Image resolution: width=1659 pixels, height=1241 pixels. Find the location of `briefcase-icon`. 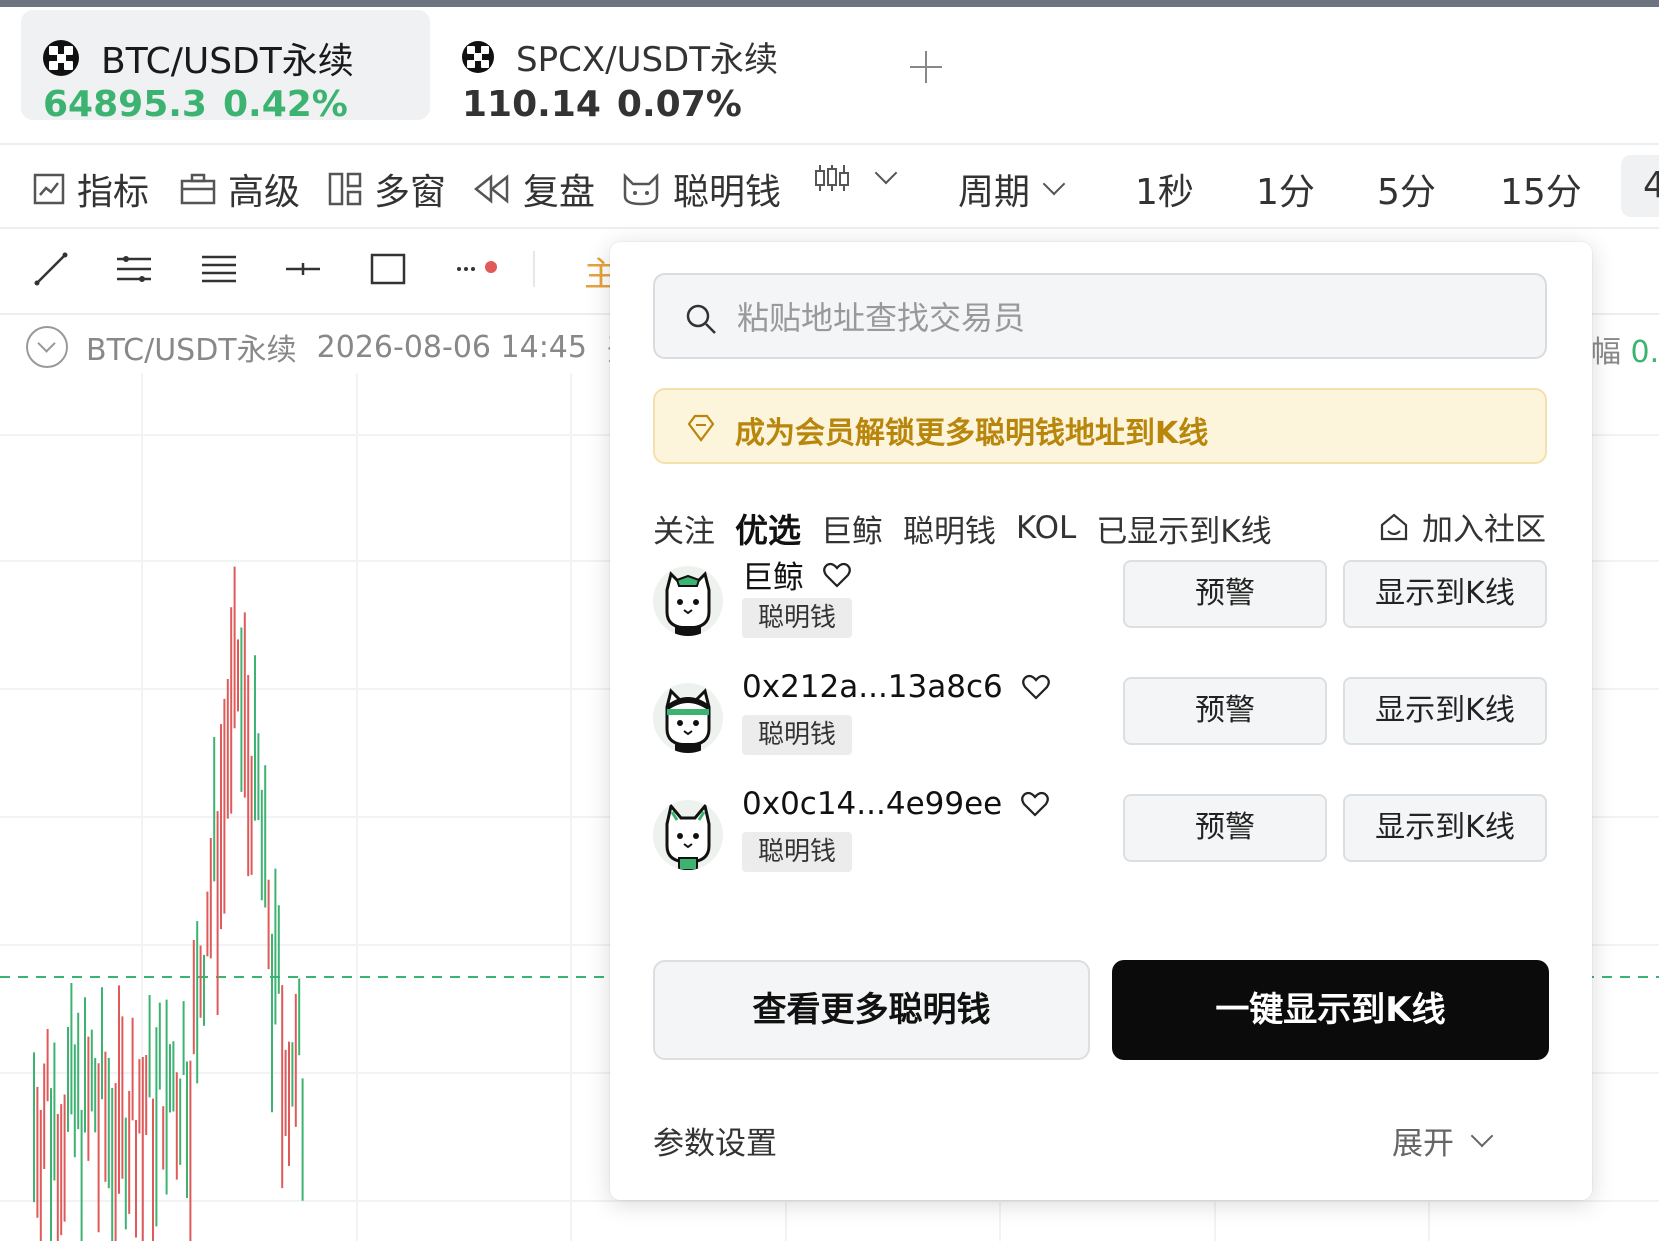

briefcase-icon is located at coordinates (198, 189).